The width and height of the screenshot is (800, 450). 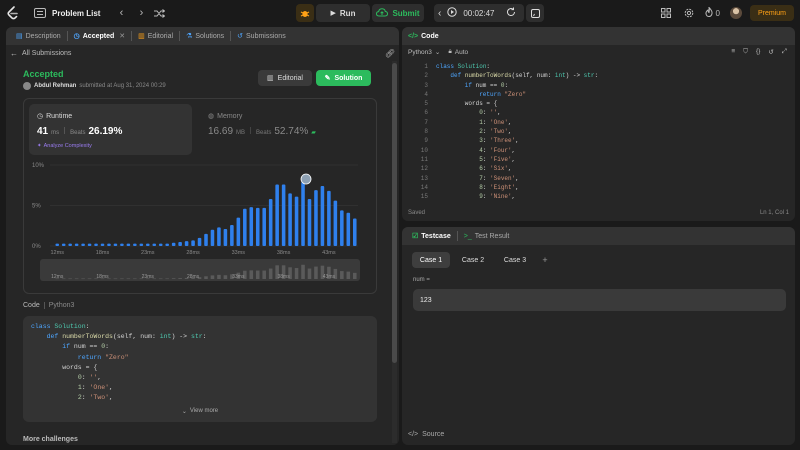 I want to click on tab-solutions: ⚗ Solutions, so click(x=205, y=36).